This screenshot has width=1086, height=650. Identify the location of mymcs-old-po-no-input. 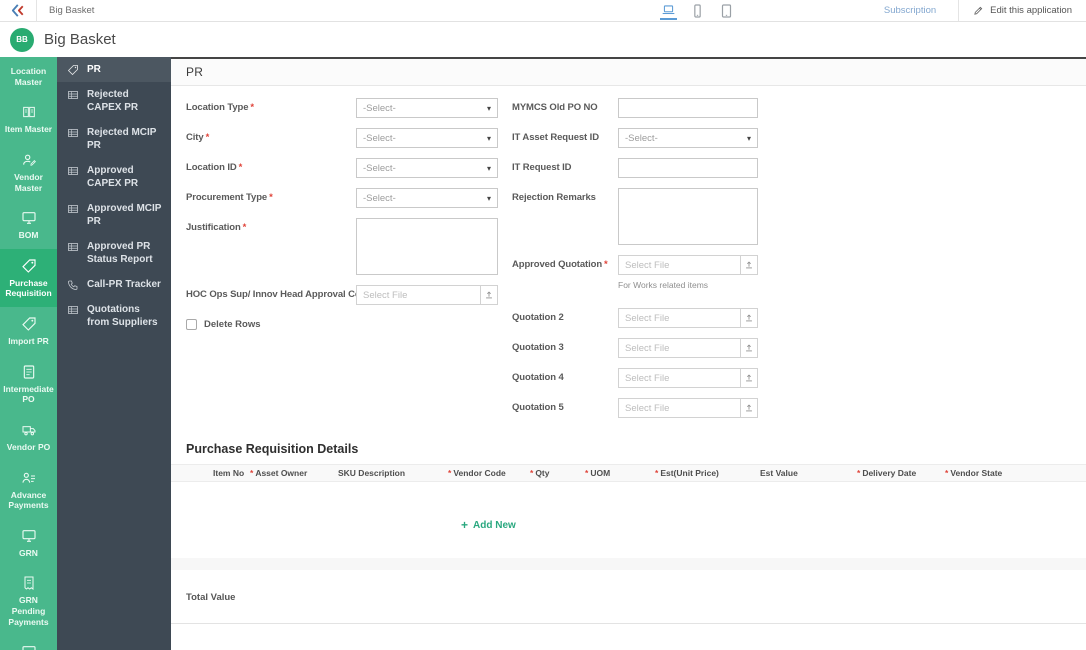
(688, 108).